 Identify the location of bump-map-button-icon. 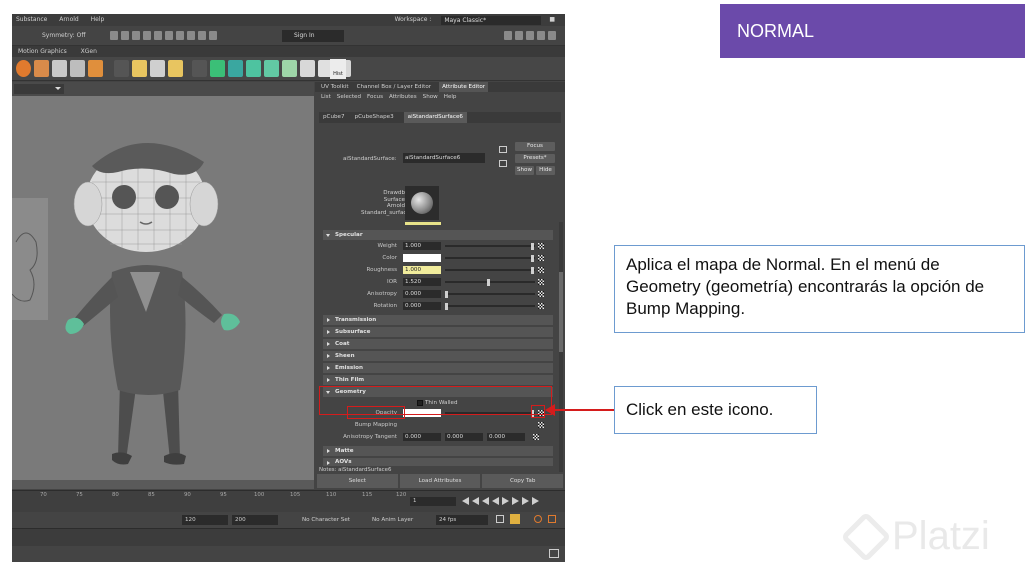
(541, 425).